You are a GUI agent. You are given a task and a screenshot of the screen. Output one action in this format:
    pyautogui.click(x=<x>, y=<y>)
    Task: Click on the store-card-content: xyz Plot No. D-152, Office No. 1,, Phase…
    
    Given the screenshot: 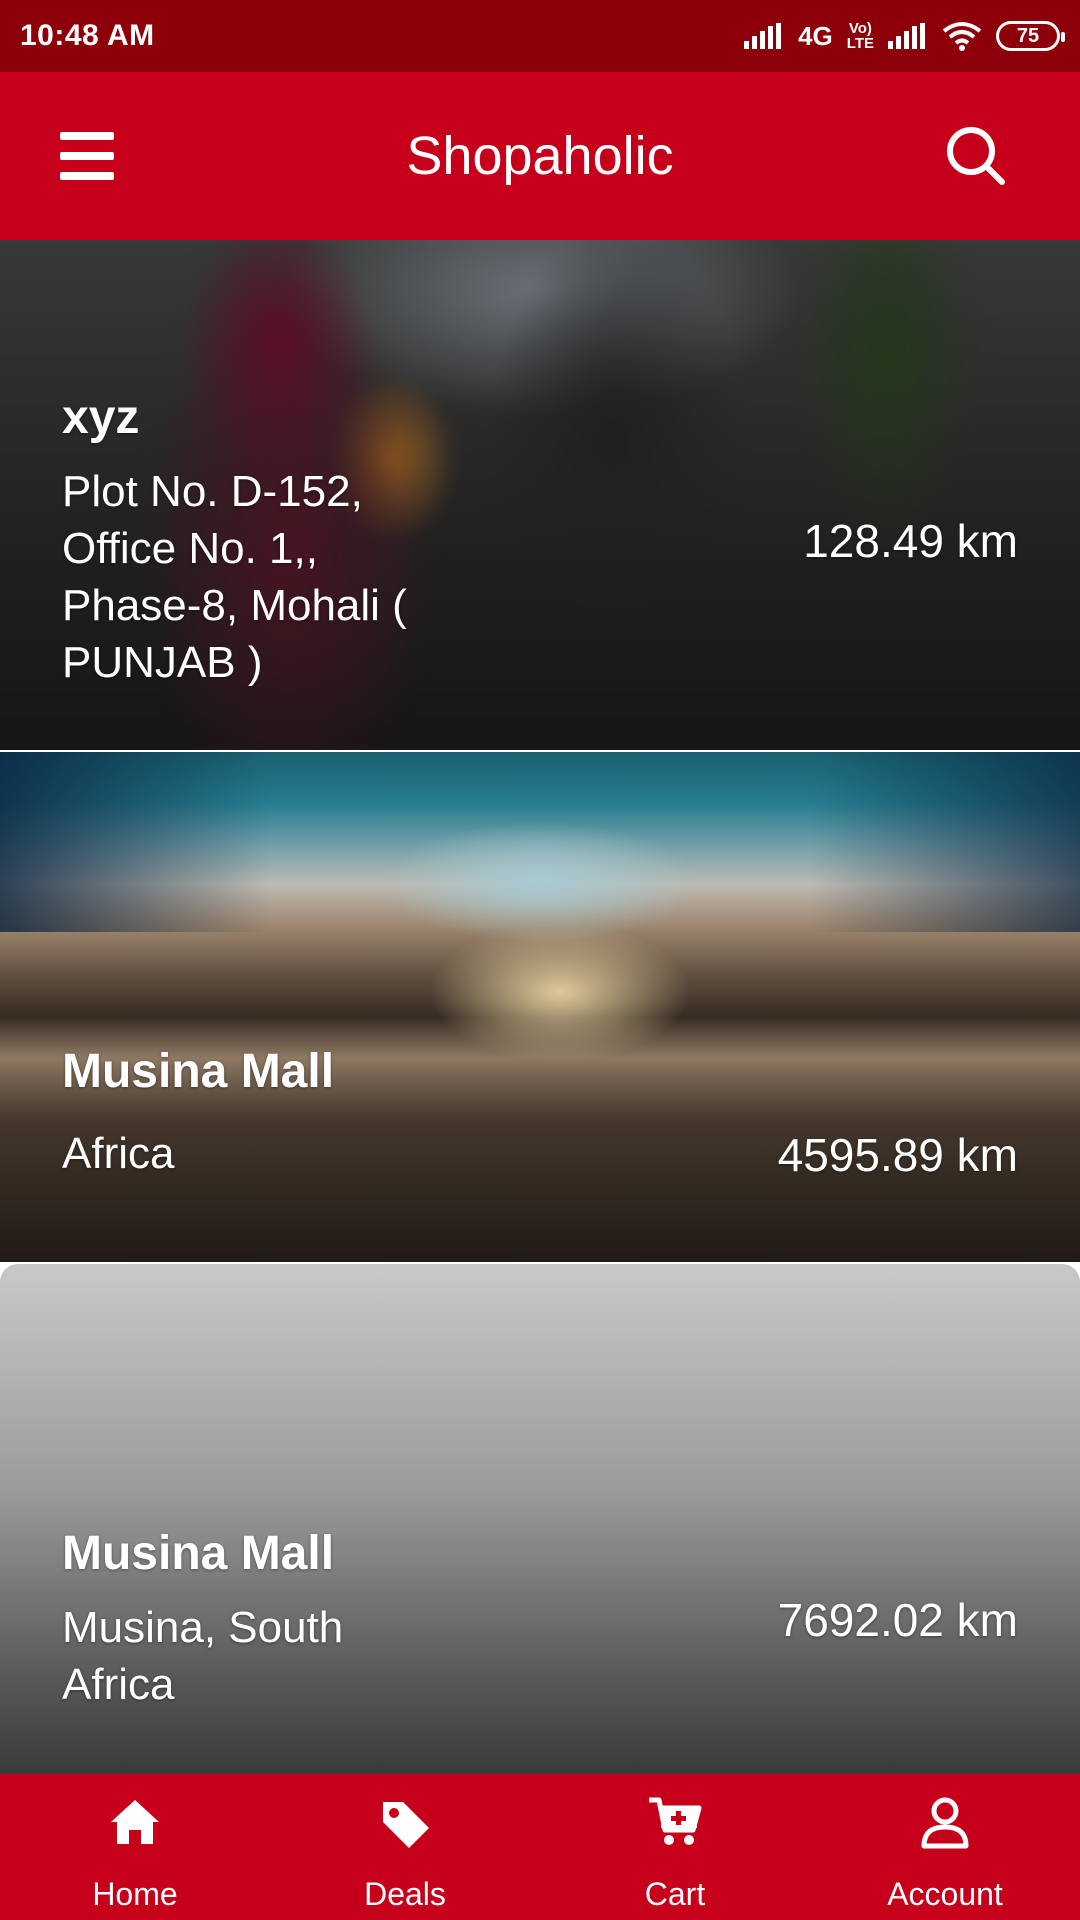 What is the action you would take?
    pyautogui.click(x=540, y=540)
    